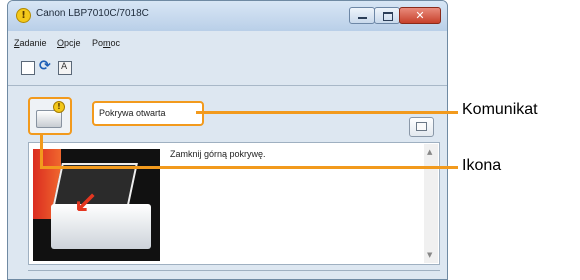 The height and width of the screenshot is (280, 580). Describe the element at coordinates (227, 85) in the screenshot. I see `toolbar-divider` at that location.